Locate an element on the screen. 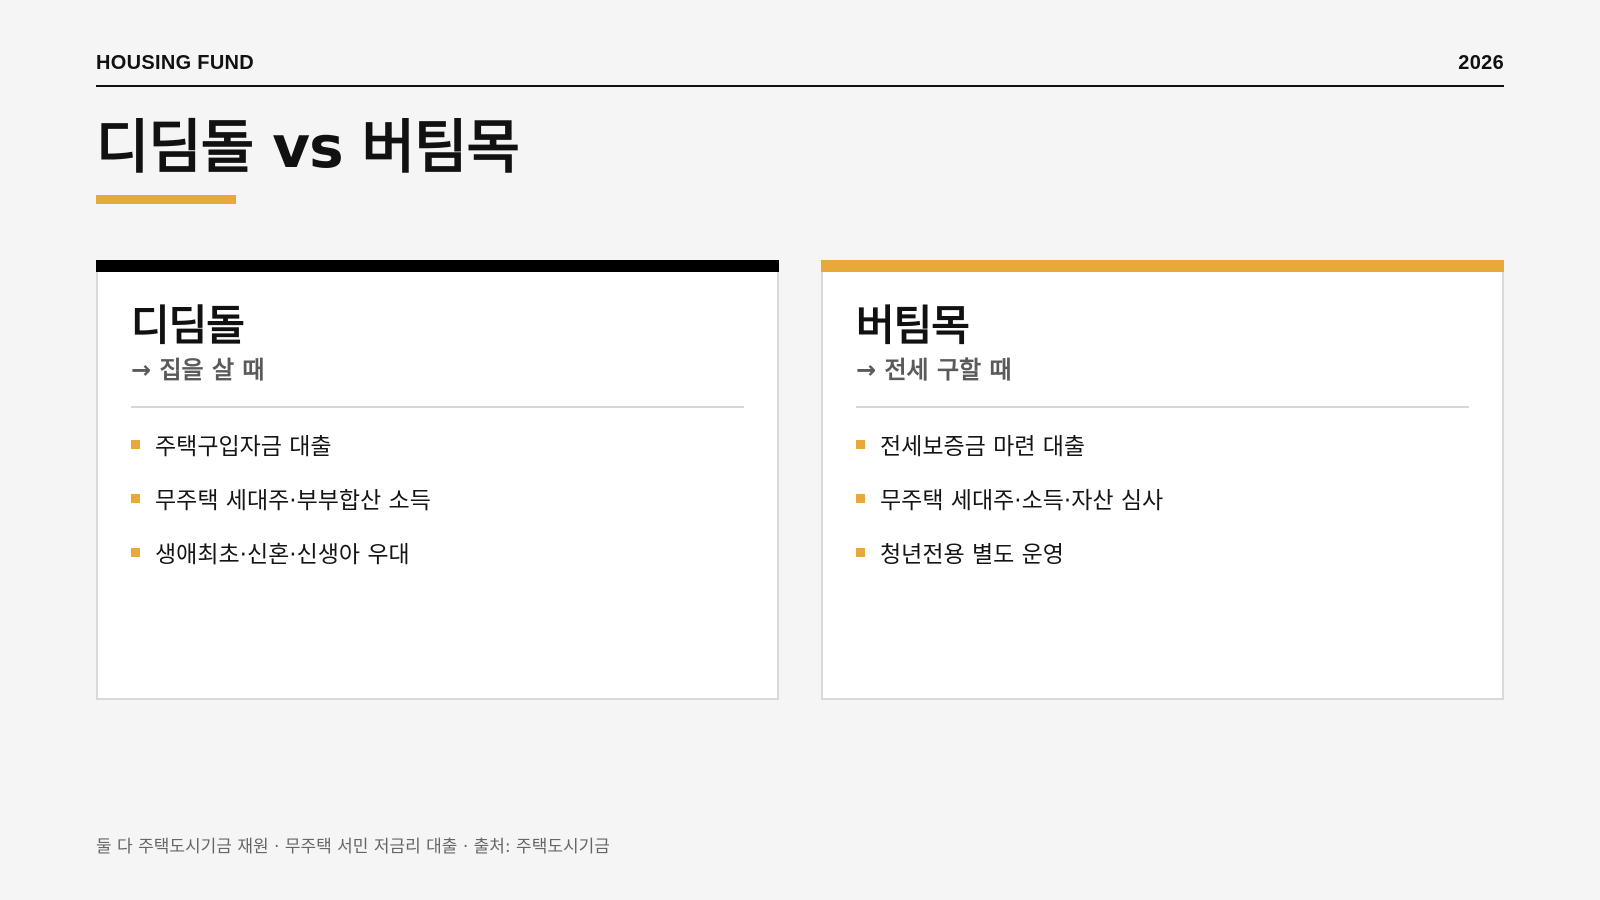  card-list: 주택구입자금 대출 무주택 세대주·부부합산 소득 생애최초·신혼·신생아 우대 is located at coordinates (437, 513).